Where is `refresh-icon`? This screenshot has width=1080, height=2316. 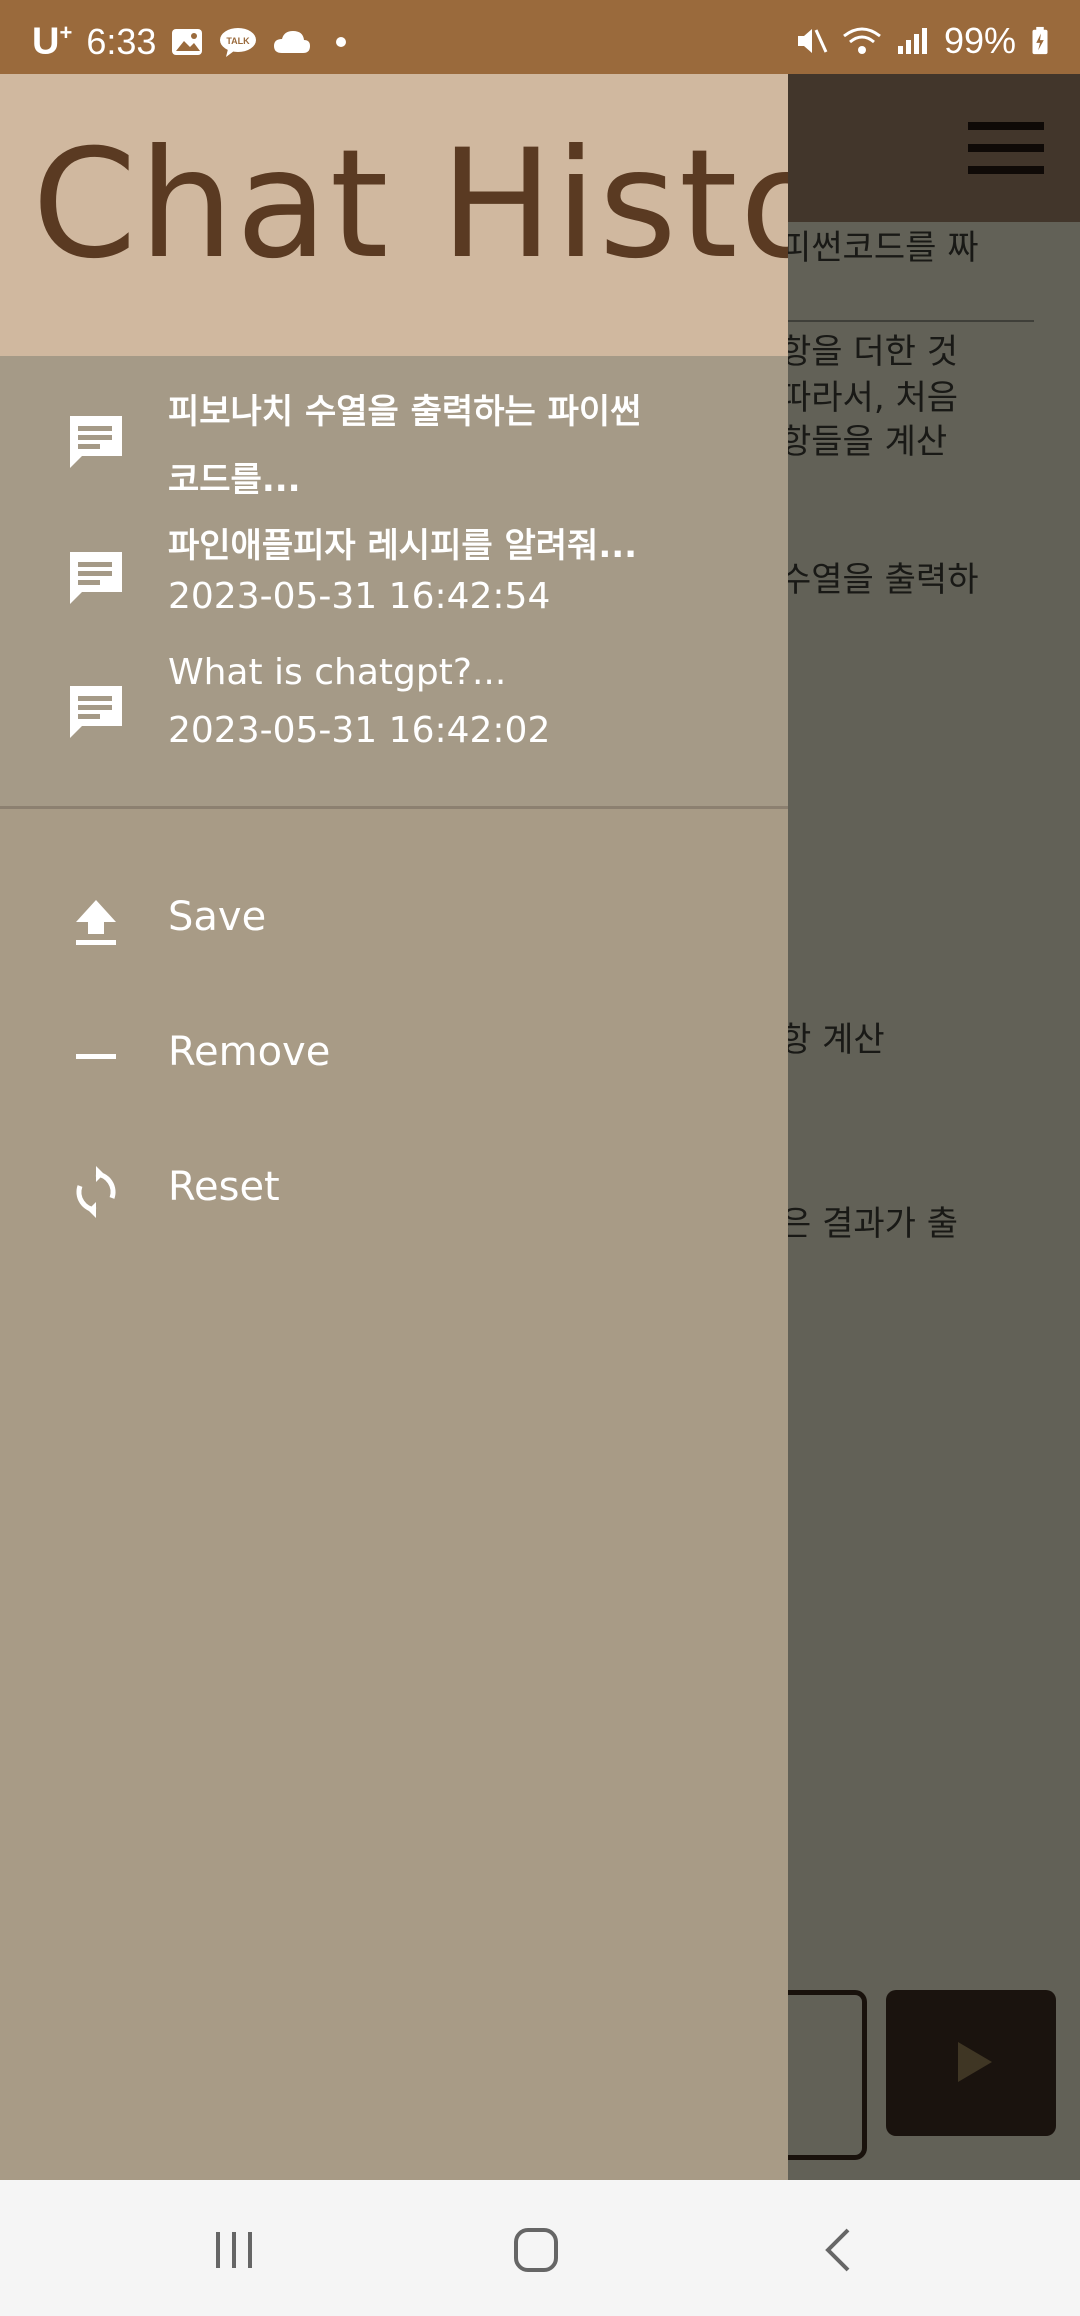 refresh-icon is located at coordinates (96, 1192).